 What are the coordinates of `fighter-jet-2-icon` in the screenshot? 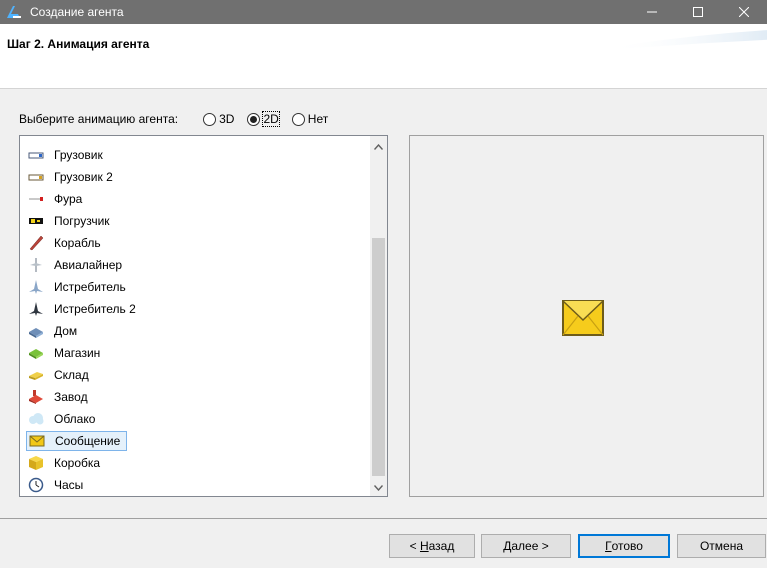 It's located at (36, 309).